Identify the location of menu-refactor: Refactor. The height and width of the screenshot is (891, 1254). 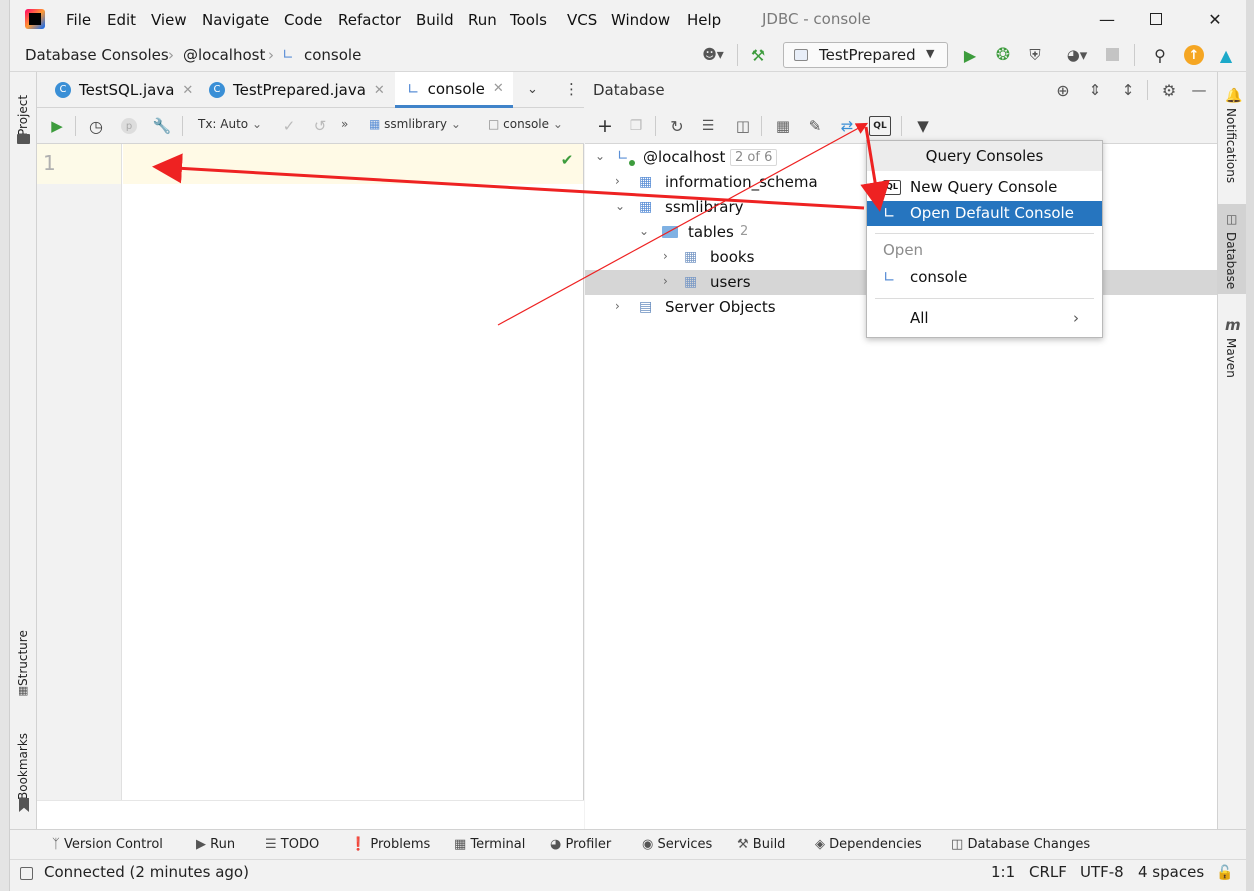
(369, 20).